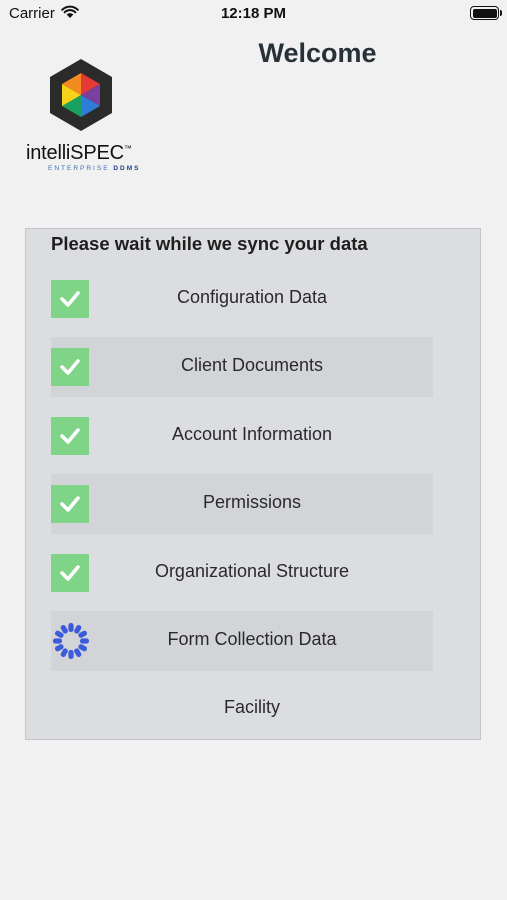  I want to click on sync-item-label: Configuration Data, so click(252, 297).